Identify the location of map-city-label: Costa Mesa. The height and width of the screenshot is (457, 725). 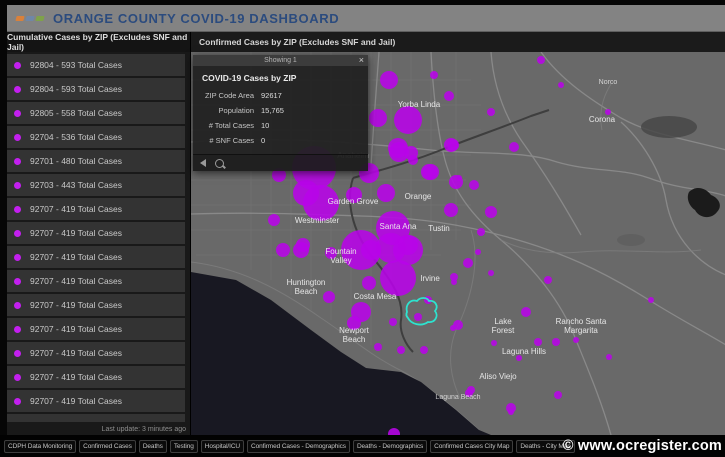
(375, 296).